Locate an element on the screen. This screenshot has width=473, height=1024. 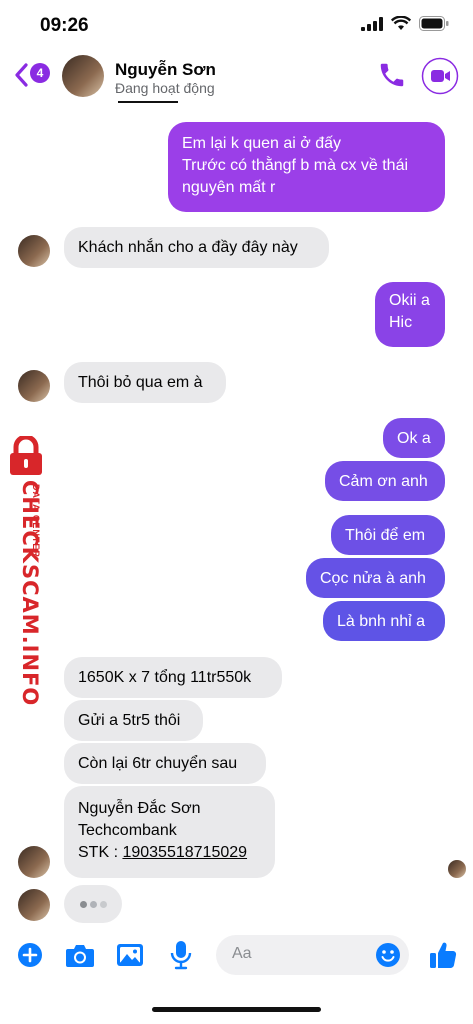
message-outgoing: Ok a is located at coordinates (414, 438).